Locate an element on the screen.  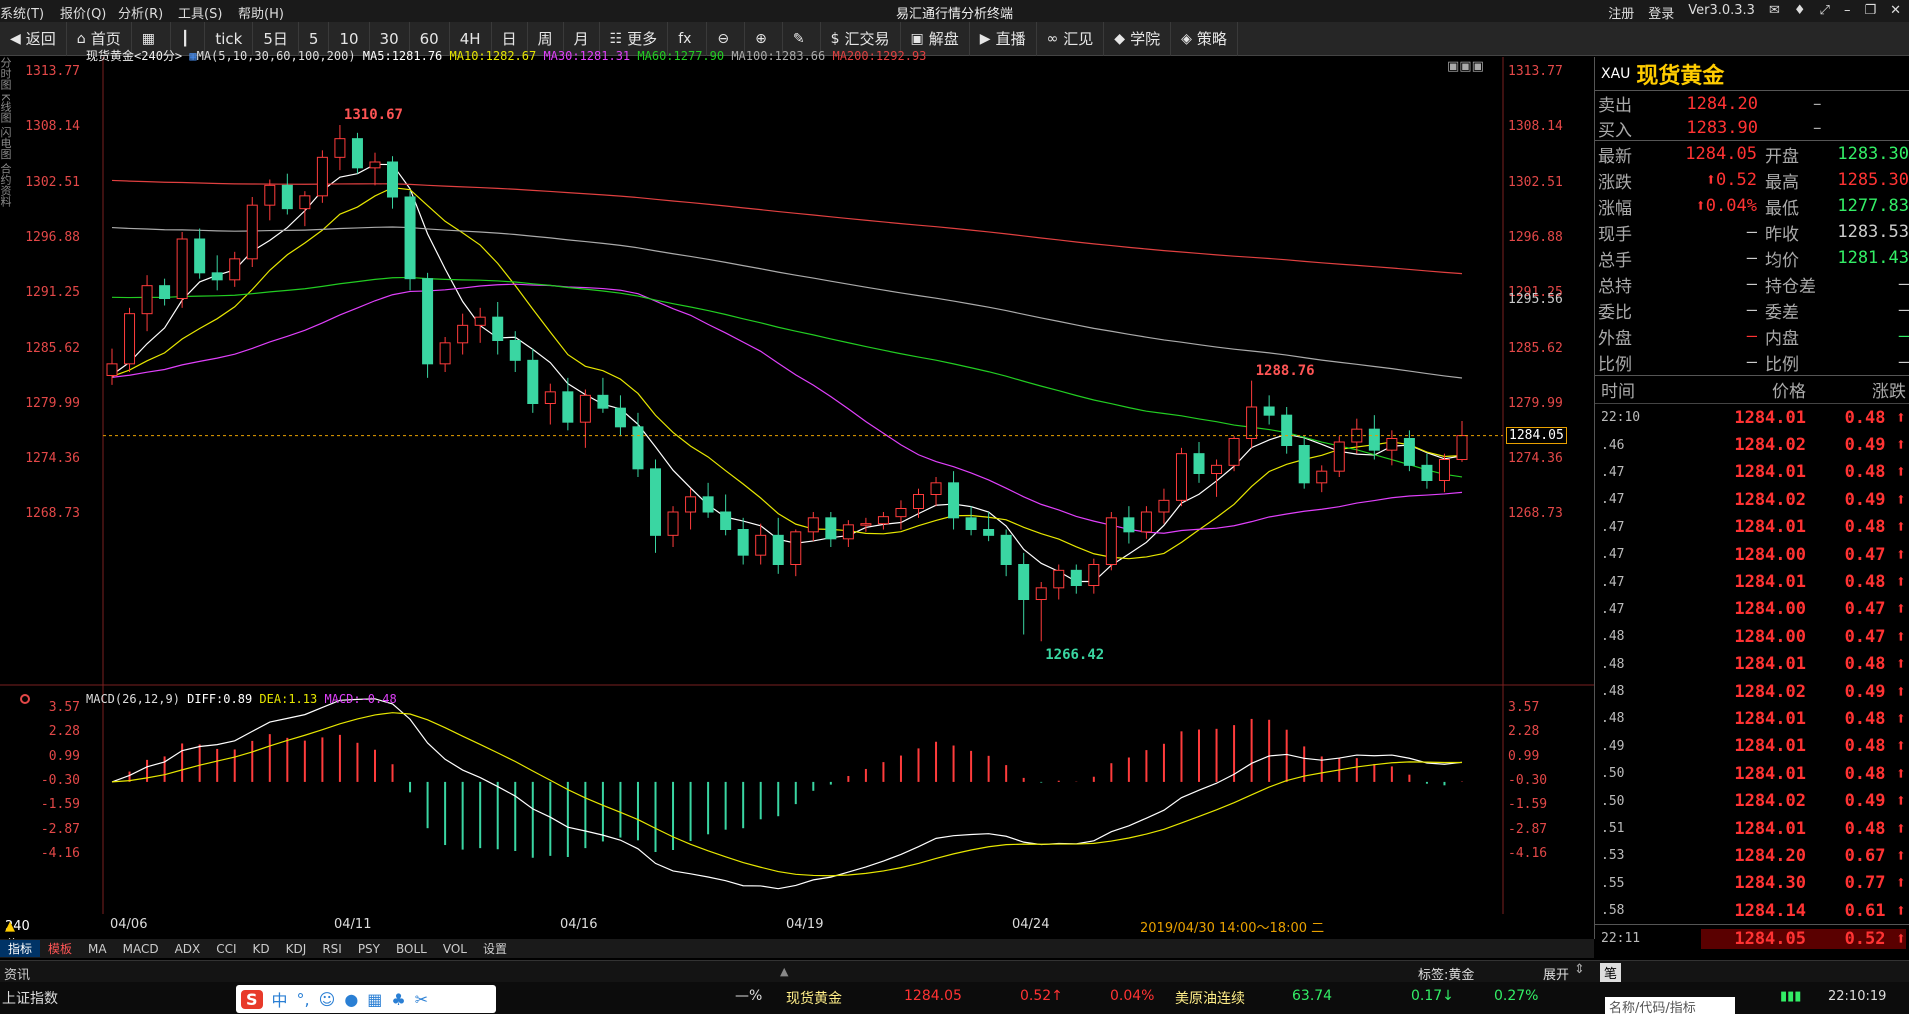
tick-cell: 0.48 ⬆ is located at coordinates (1875, 828).